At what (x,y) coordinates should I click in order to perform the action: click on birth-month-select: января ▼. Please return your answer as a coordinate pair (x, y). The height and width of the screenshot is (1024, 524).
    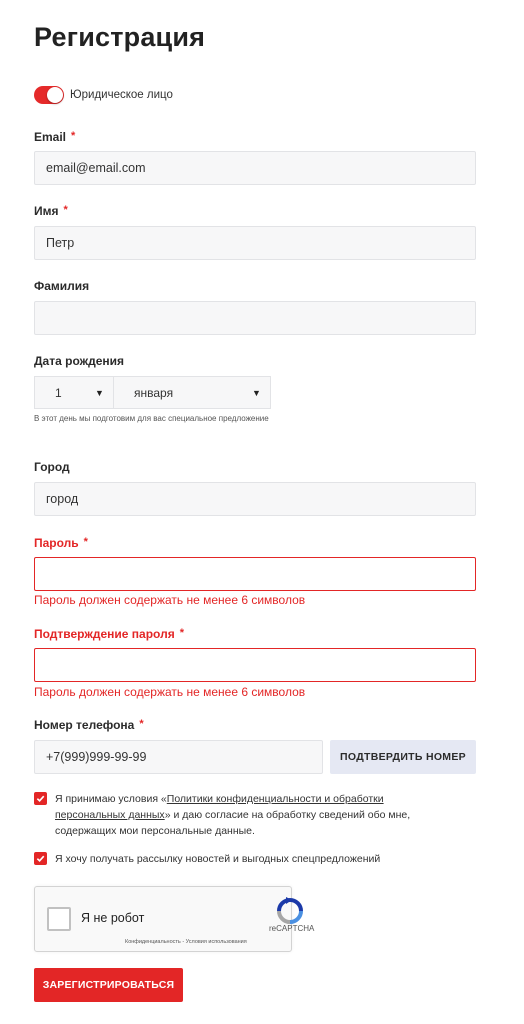
    Looking at the image, I should click on (192, 392).